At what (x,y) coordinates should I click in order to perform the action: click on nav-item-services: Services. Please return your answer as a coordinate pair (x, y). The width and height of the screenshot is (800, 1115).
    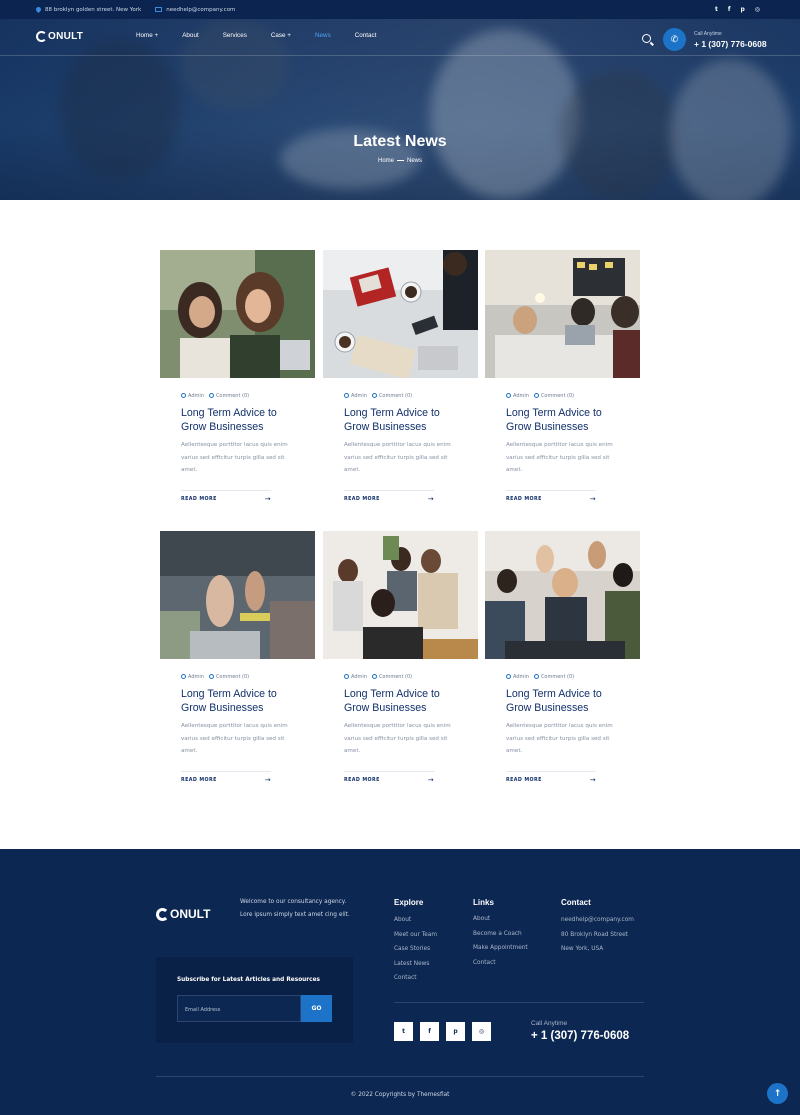
    Looking at the image, I should click on (235, 35).